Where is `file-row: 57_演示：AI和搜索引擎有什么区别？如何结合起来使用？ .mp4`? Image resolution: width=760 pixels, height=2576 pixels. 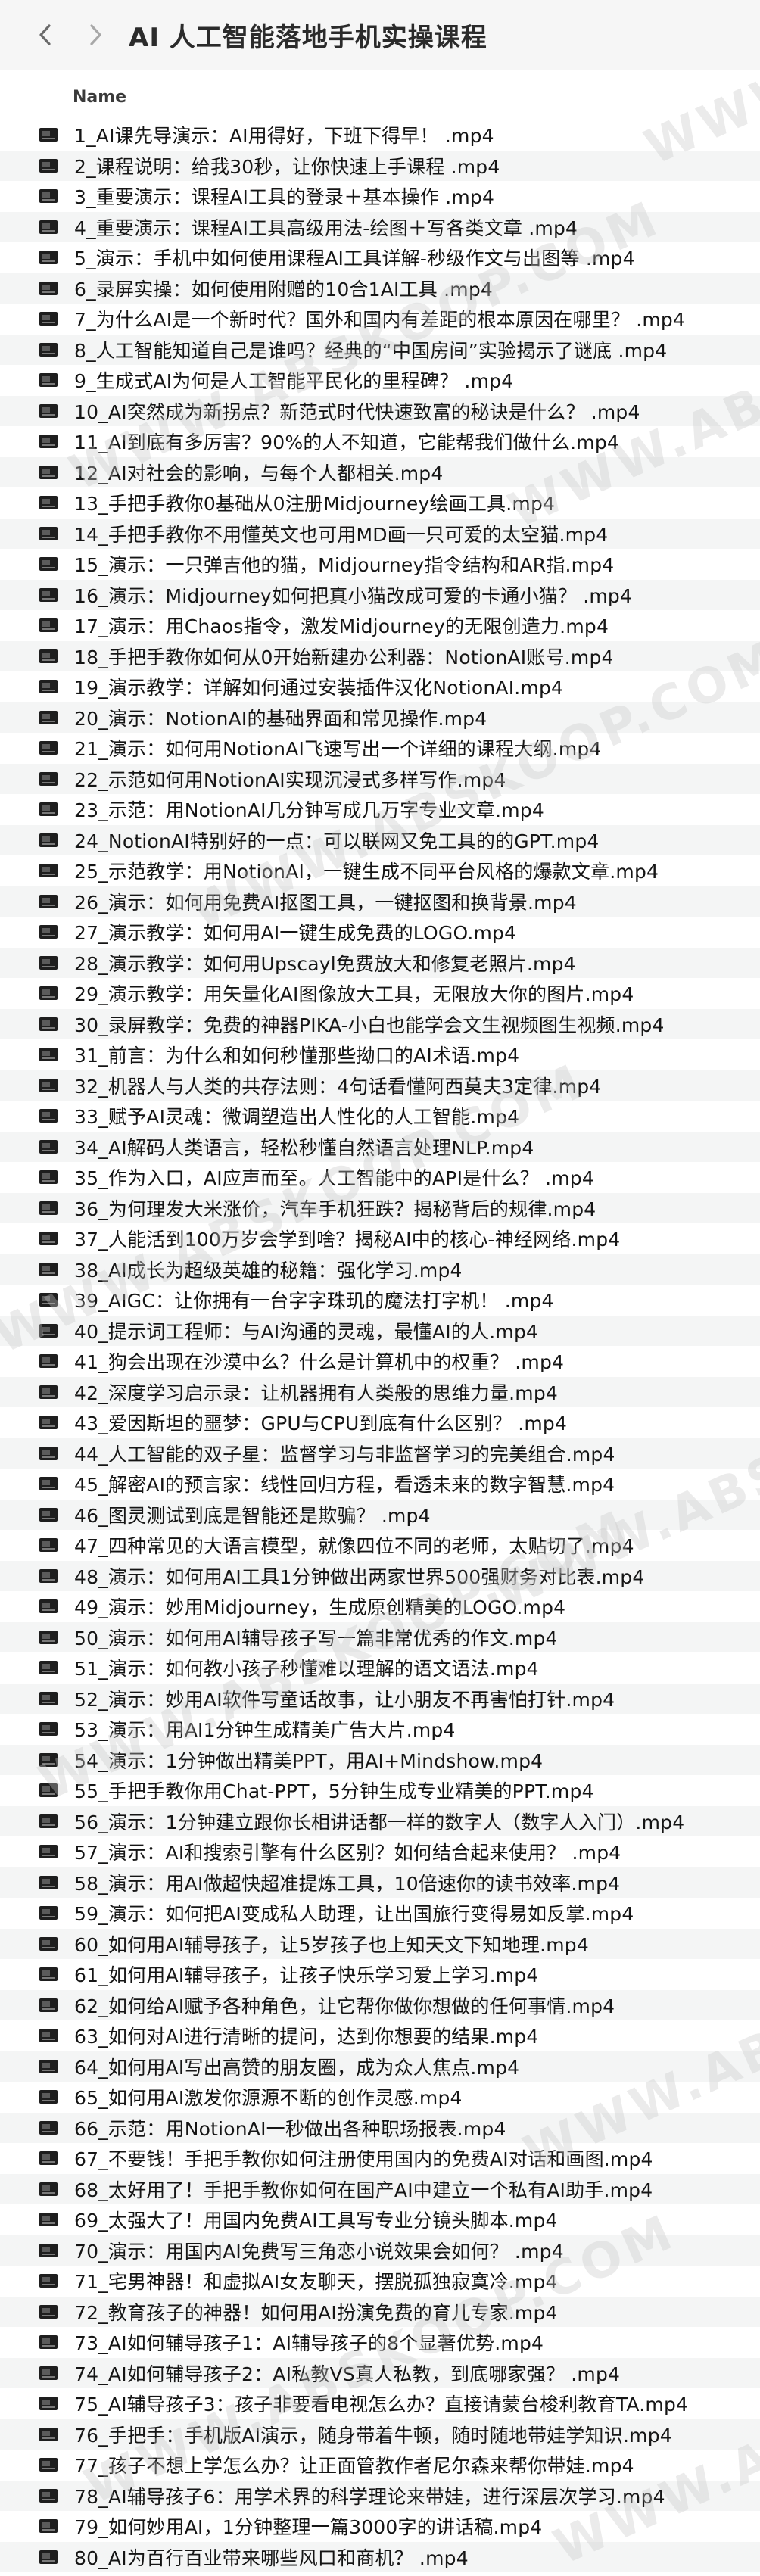
file-row: 57_演示：AI和搜索引擎有什么区别？如何结合起来使用？ .mp4 is located at coordinates (380, 1851).